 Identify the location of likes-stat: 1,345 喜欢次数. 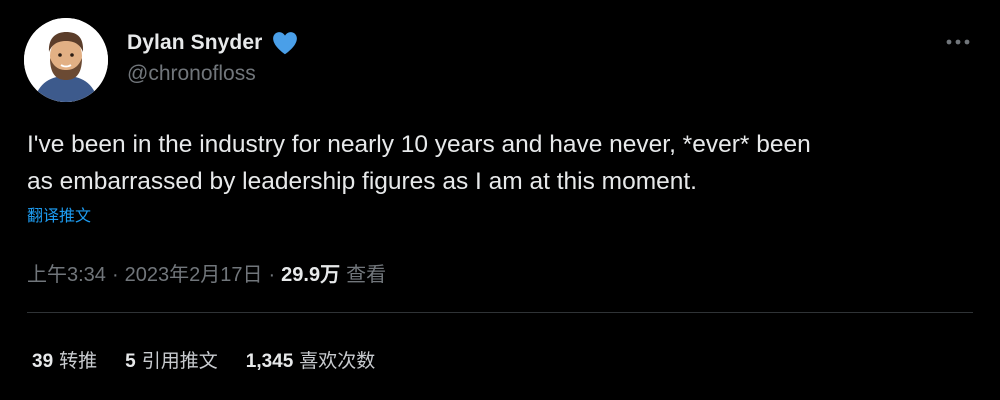
(311, 359).